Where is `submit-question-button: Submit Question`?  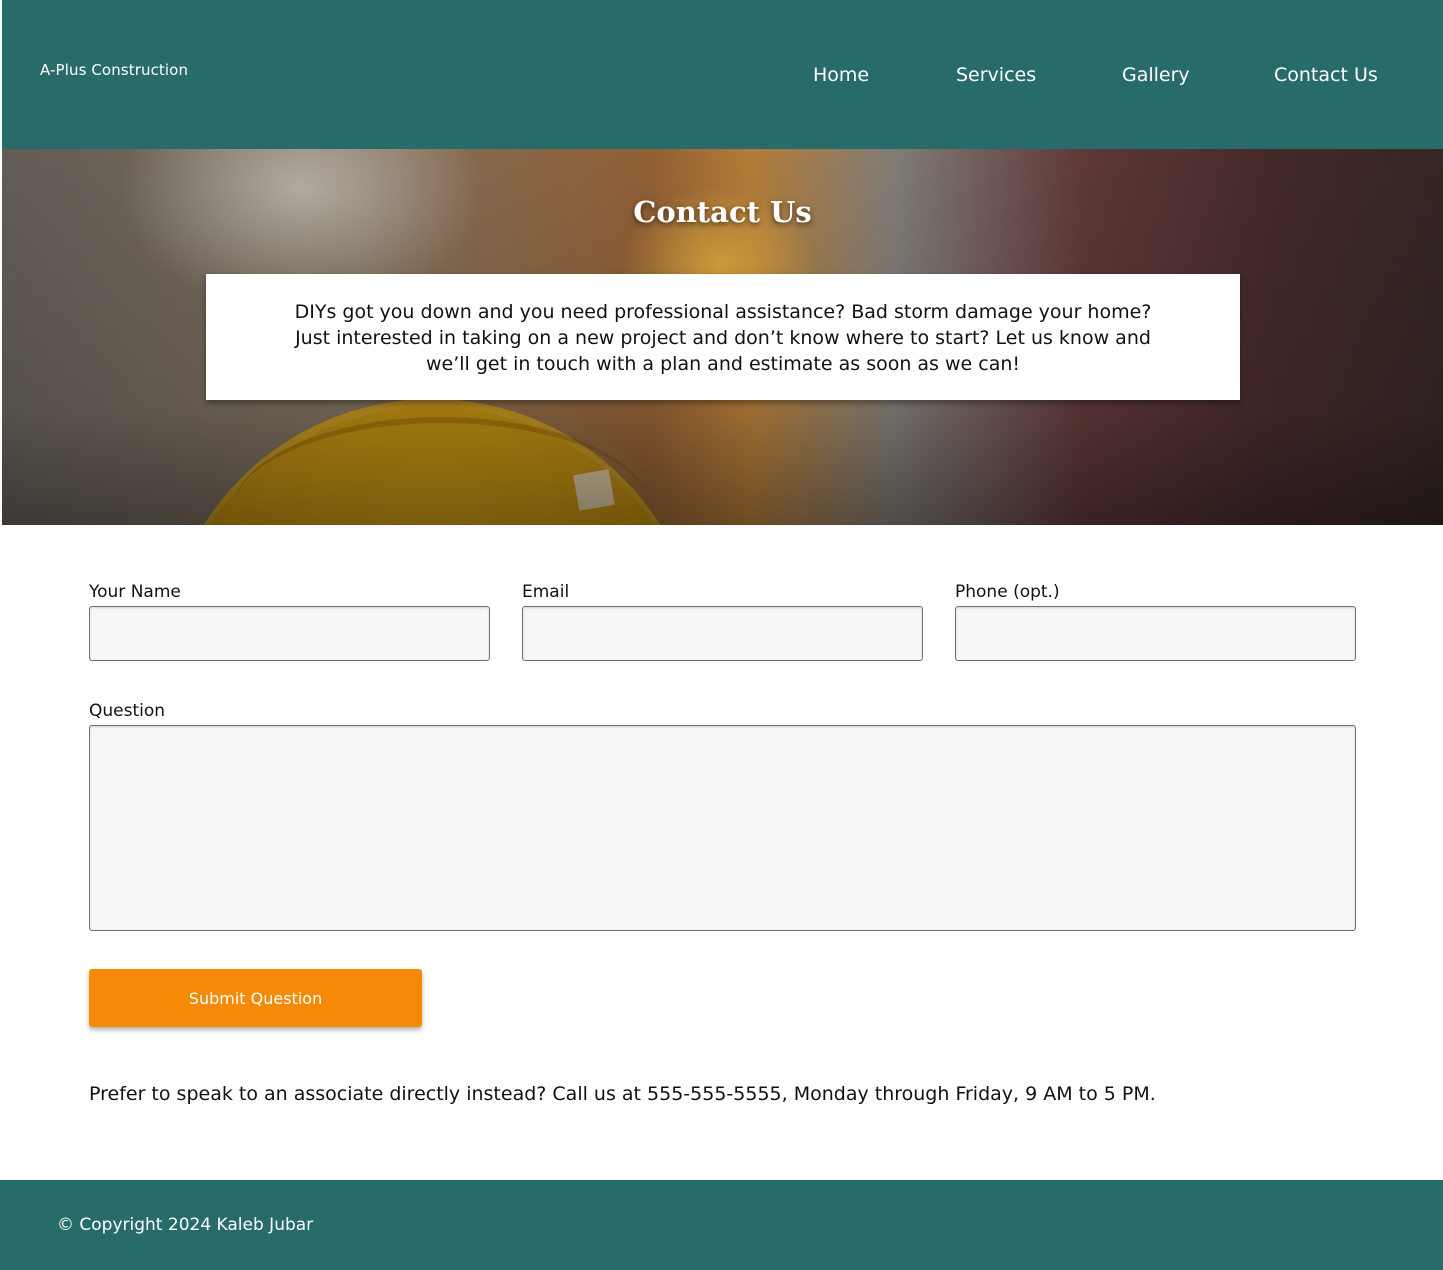
submit-question-button: Submit Question is located at coordinates (255, 998).